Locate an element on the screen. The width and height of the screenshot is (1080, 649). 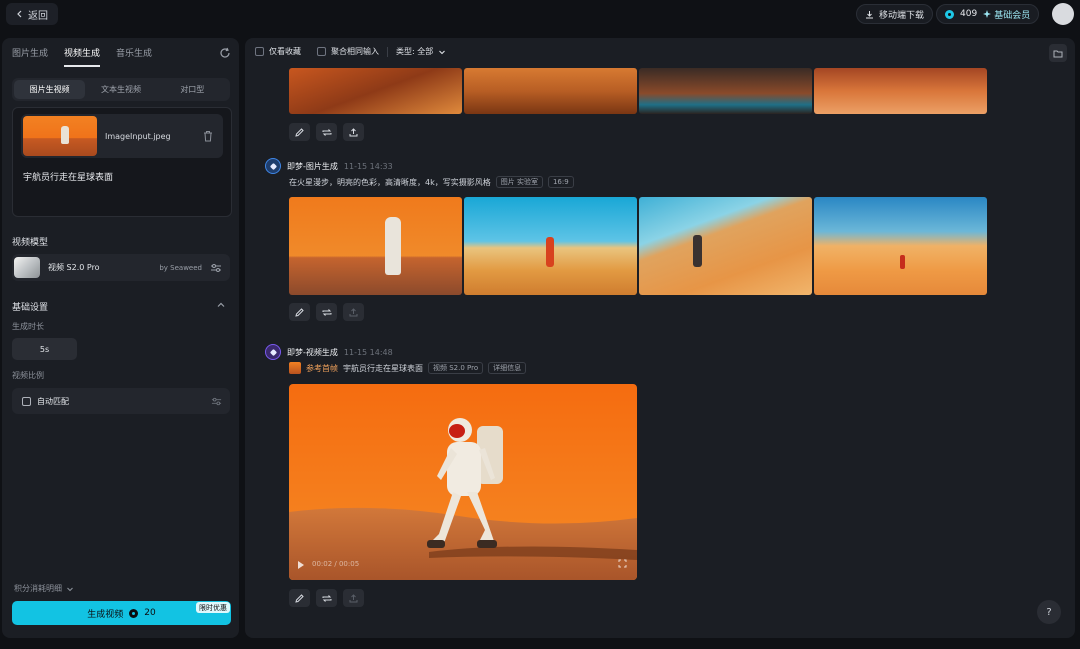
generation-tabs: 图片生成 视频生成 音乐生成 is located at coordinates (82, 56).